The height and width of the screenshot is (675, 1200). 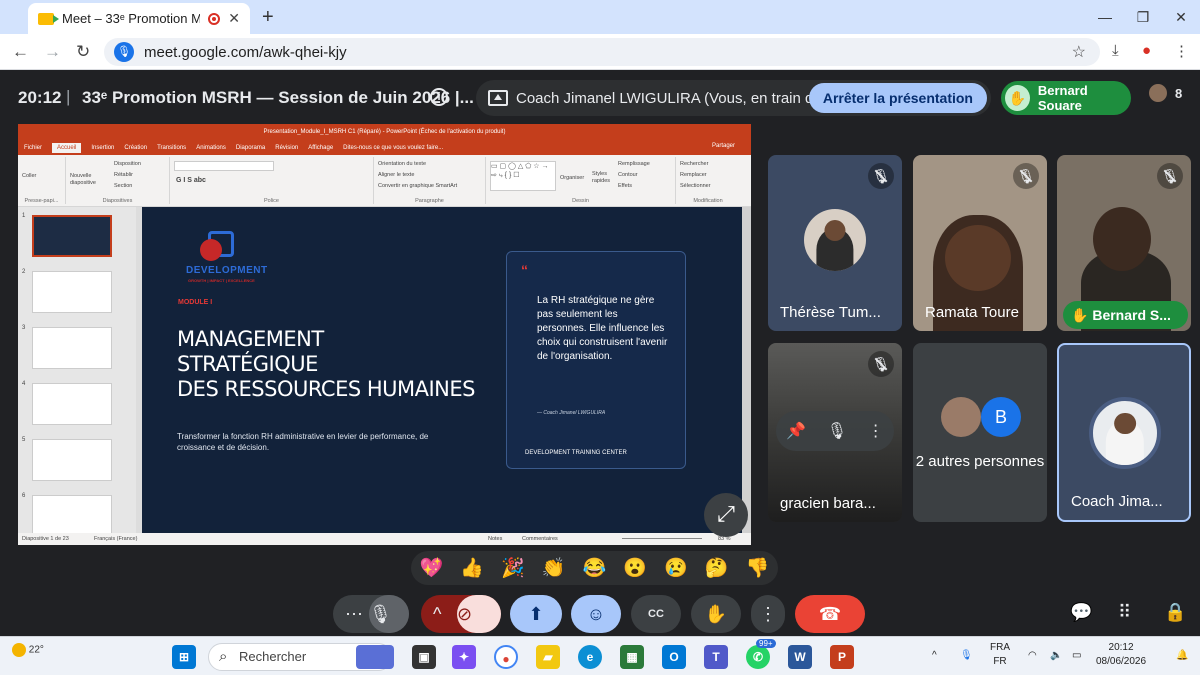 I want to click on whatsapp-icon: ✆, so click(x=758, y=657).